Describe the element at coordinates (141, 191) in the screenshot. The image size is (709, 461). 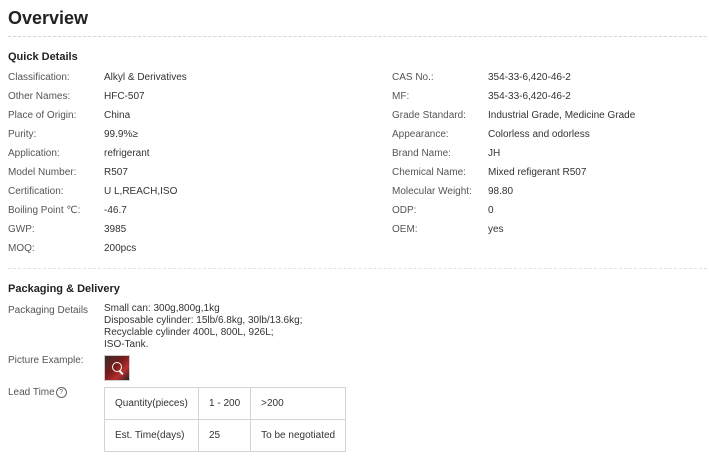
I see `value-certification: U L,REACH,ISO` at that location.